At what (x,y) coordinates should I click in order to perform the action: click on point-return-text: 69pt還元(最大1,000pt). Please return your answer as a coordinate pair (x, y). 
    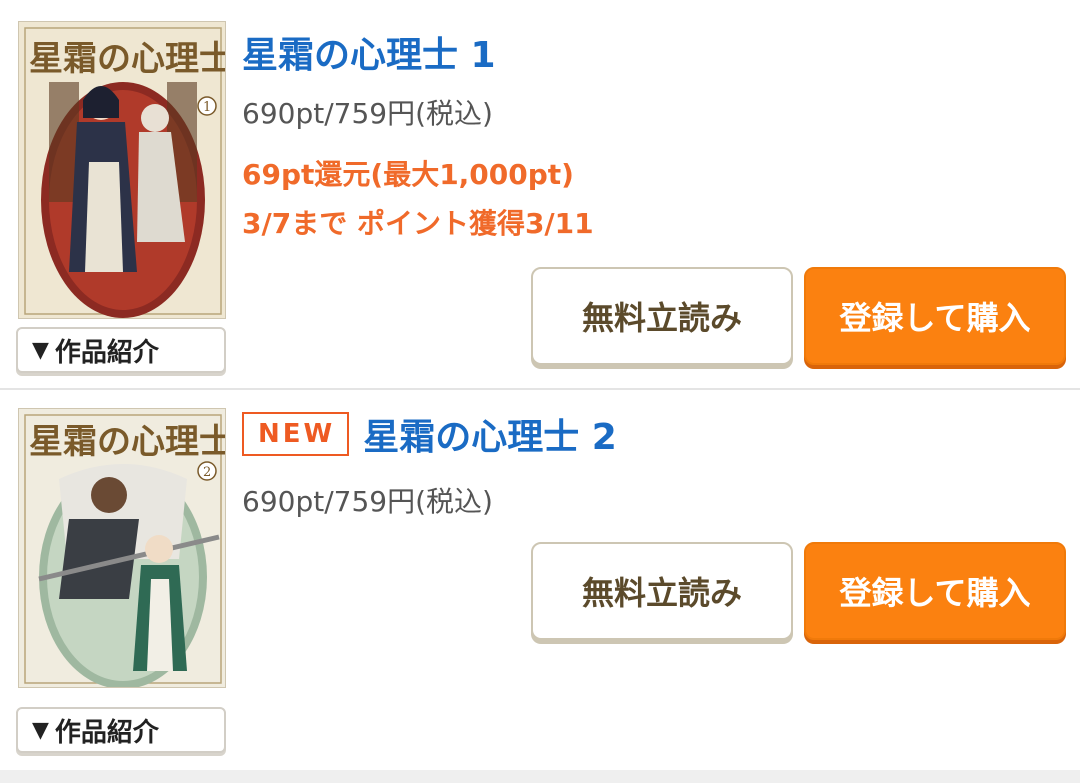
    Looking at the image, I should click on (408, 174).